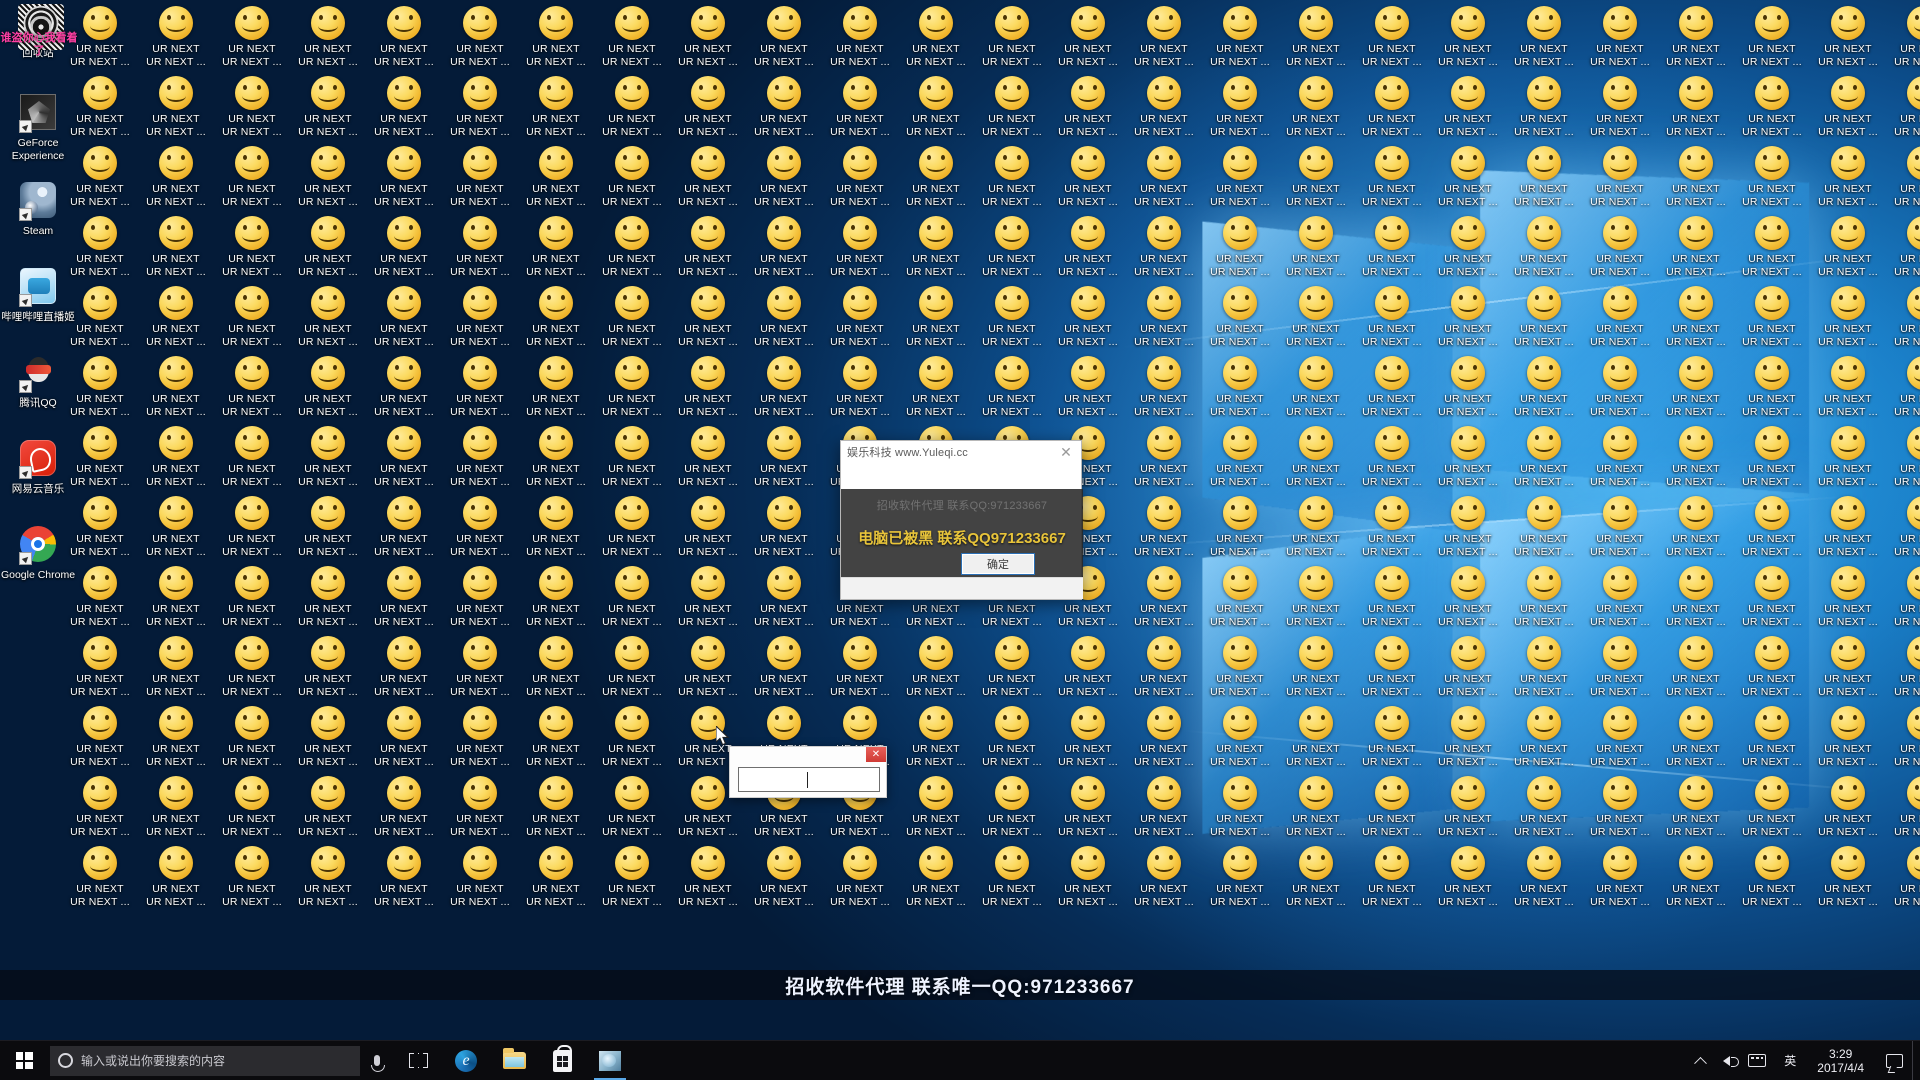  What do you see at coordinates (38, 468) in the screenshot?
I see `desktop-shortcut-netease-music: 网易云音乐` at bounding box center [38, 468].